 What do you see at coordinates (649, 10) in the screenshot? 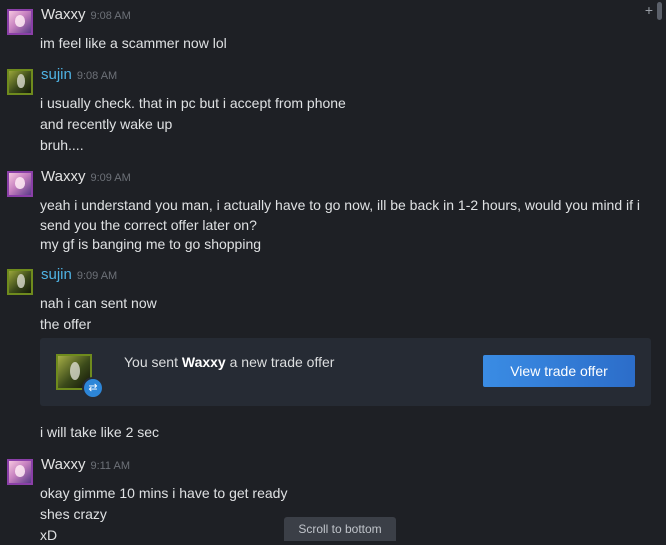
I see `plus-icon: +` at bounding box center [649, 10].